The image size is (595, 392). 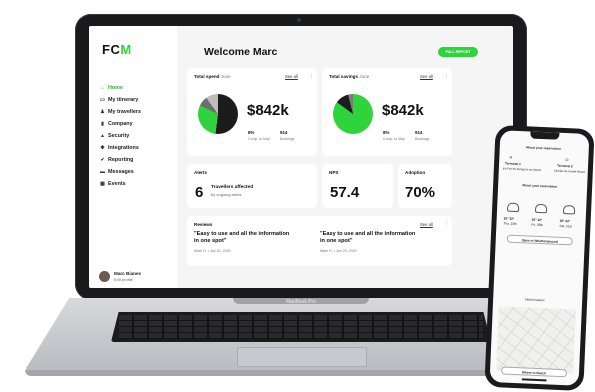 I want to click on events-icon: ▦, so click(x=102, y=183).